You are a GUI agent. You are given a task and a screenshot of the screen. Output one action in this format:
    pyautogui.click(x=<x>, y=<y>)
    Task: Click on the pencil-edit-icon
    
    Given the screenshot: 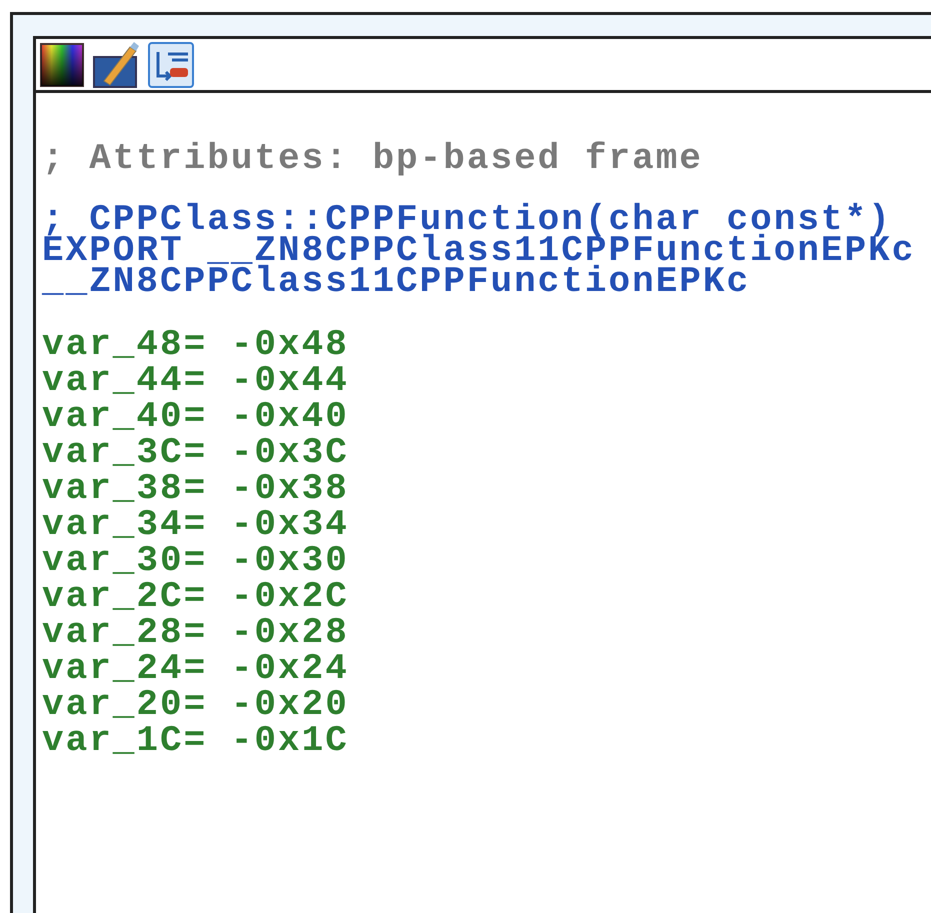 What is the action you would take?
    pyautogui.click(x=116, y=64)
    